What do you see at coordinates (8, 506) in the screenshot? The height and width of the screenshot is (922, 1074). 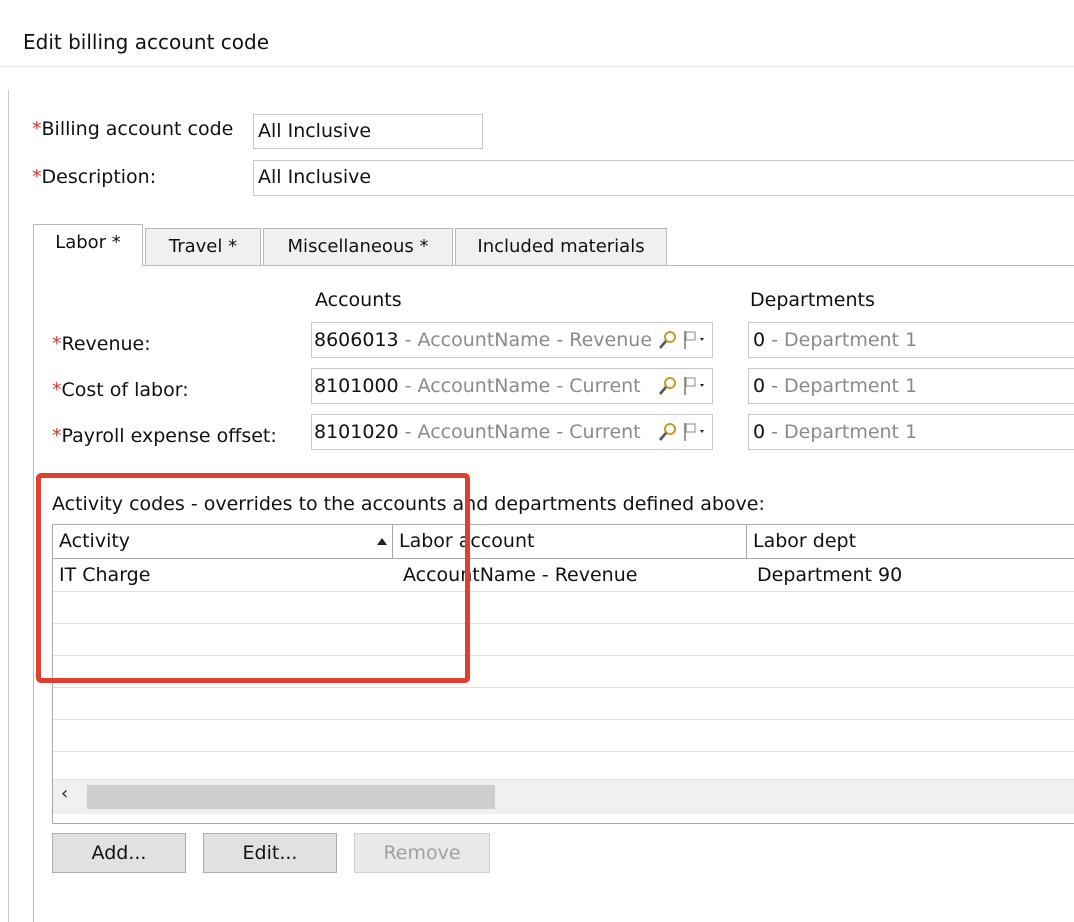 I see `dialog-frame` at bounding box center [8, 506].